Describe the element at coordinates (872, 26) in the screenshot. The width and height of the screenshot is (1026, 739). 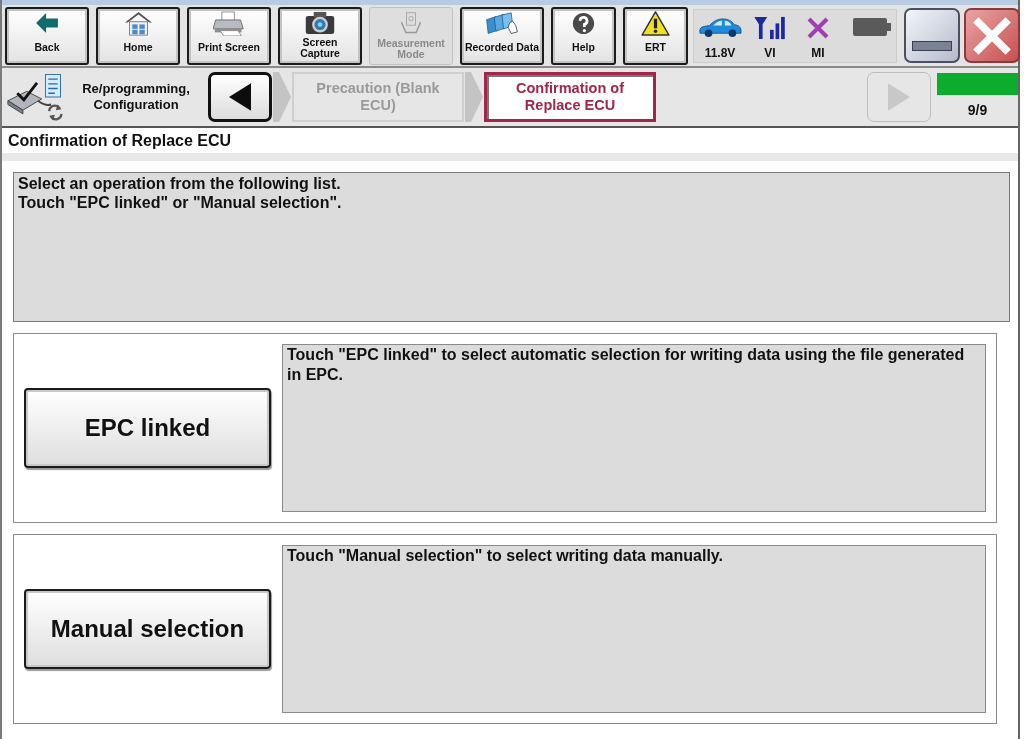
I see `battery-icon` at that location.